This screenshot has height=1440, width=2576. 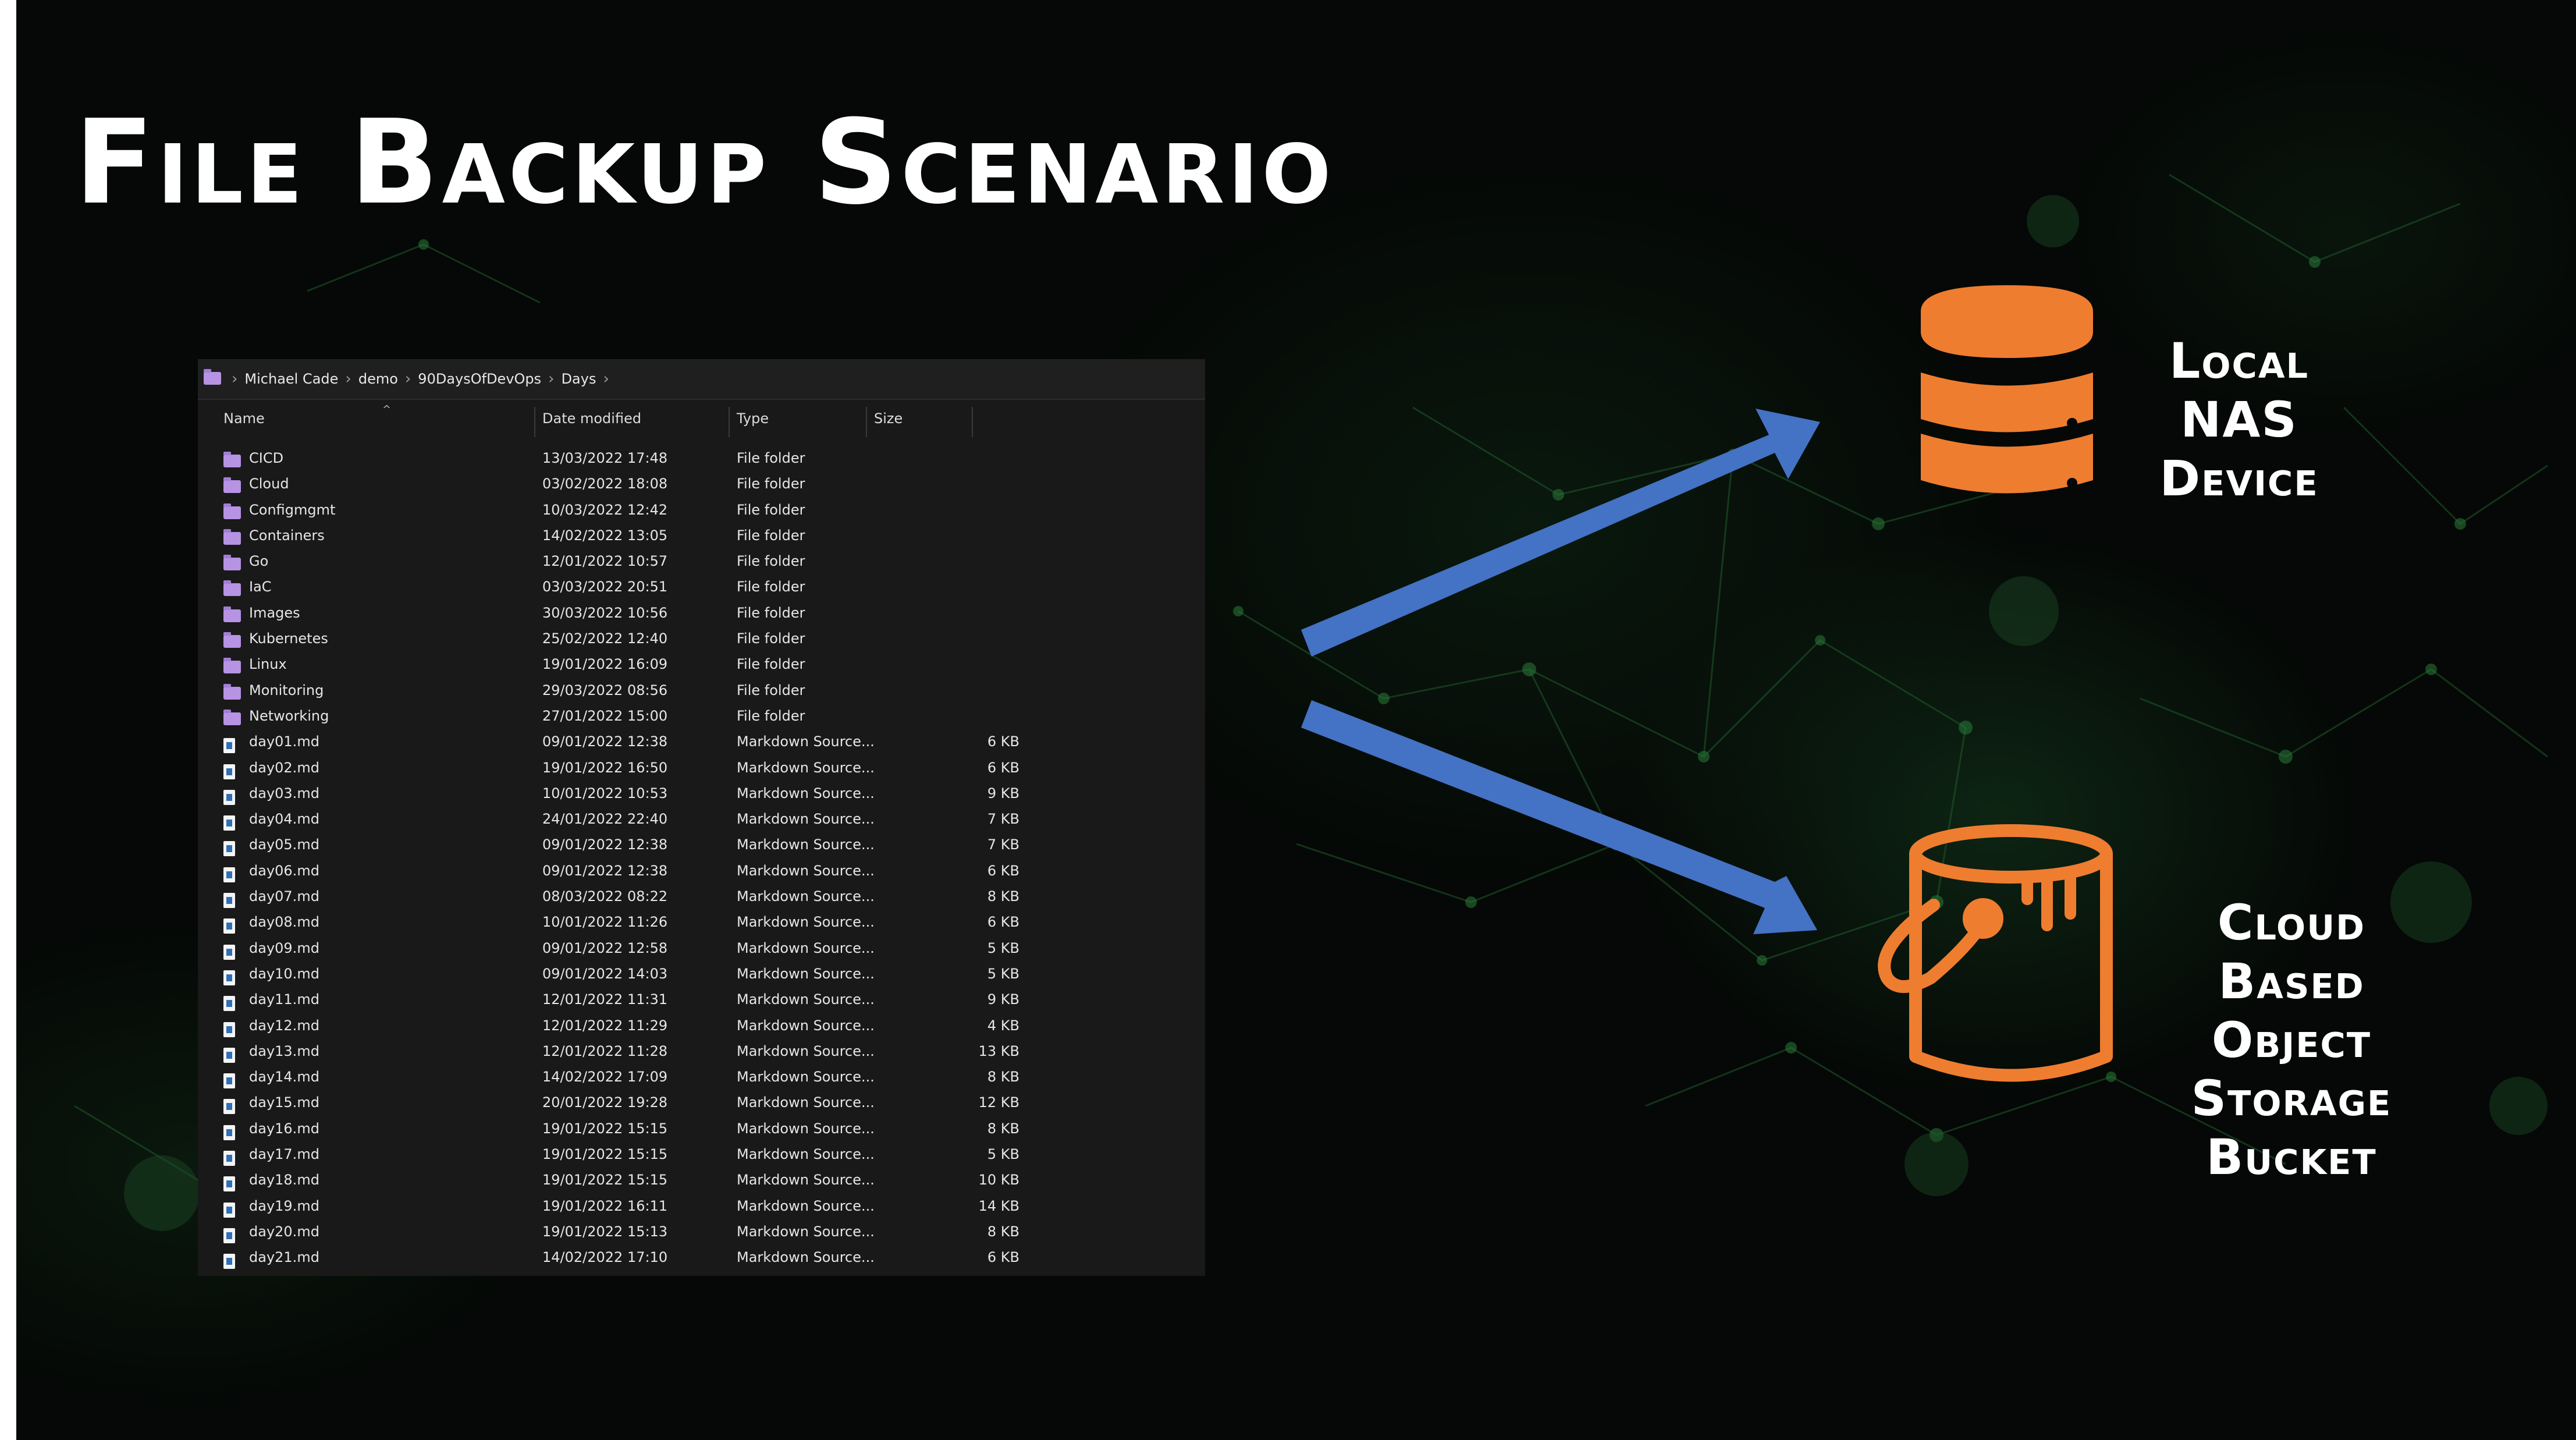 I want to click on arrow-to-cloud, so click(x=1559, y=817).